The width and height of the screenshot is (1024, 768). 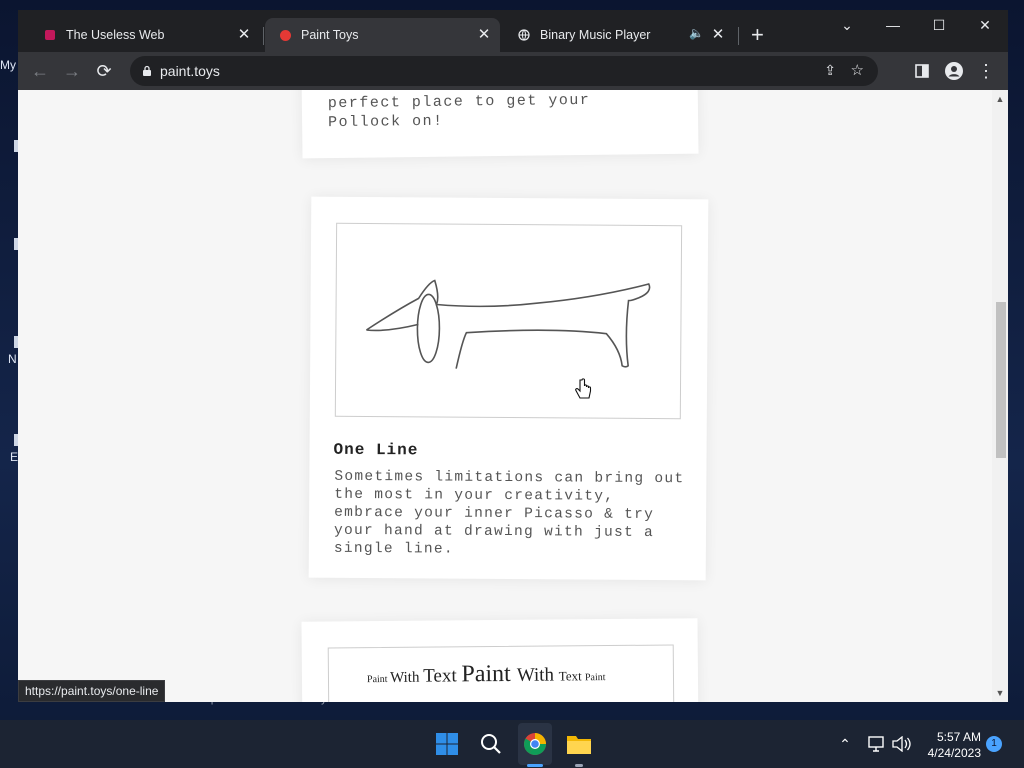 What do you see at coordinates (595, 35) in the screenshot?
I see `tab-label: Binary Music Player` at bounding box center [595, 35].